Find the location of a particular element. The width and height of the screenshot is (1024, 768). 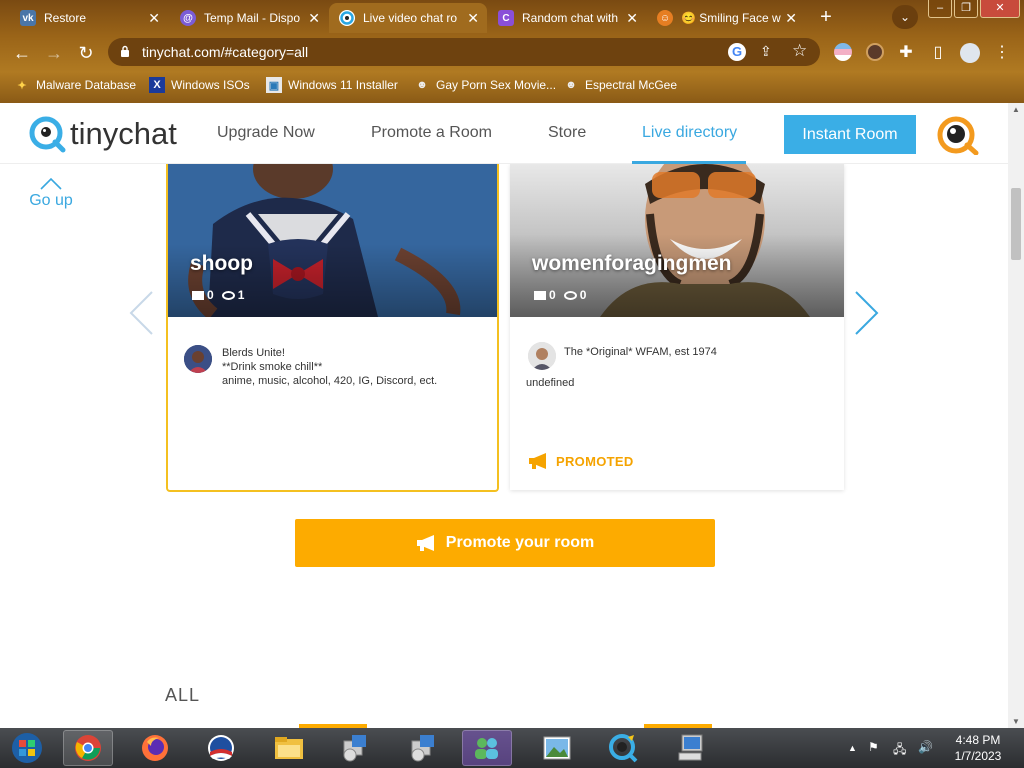

x-icon: X is located at coordinates (157, 85).